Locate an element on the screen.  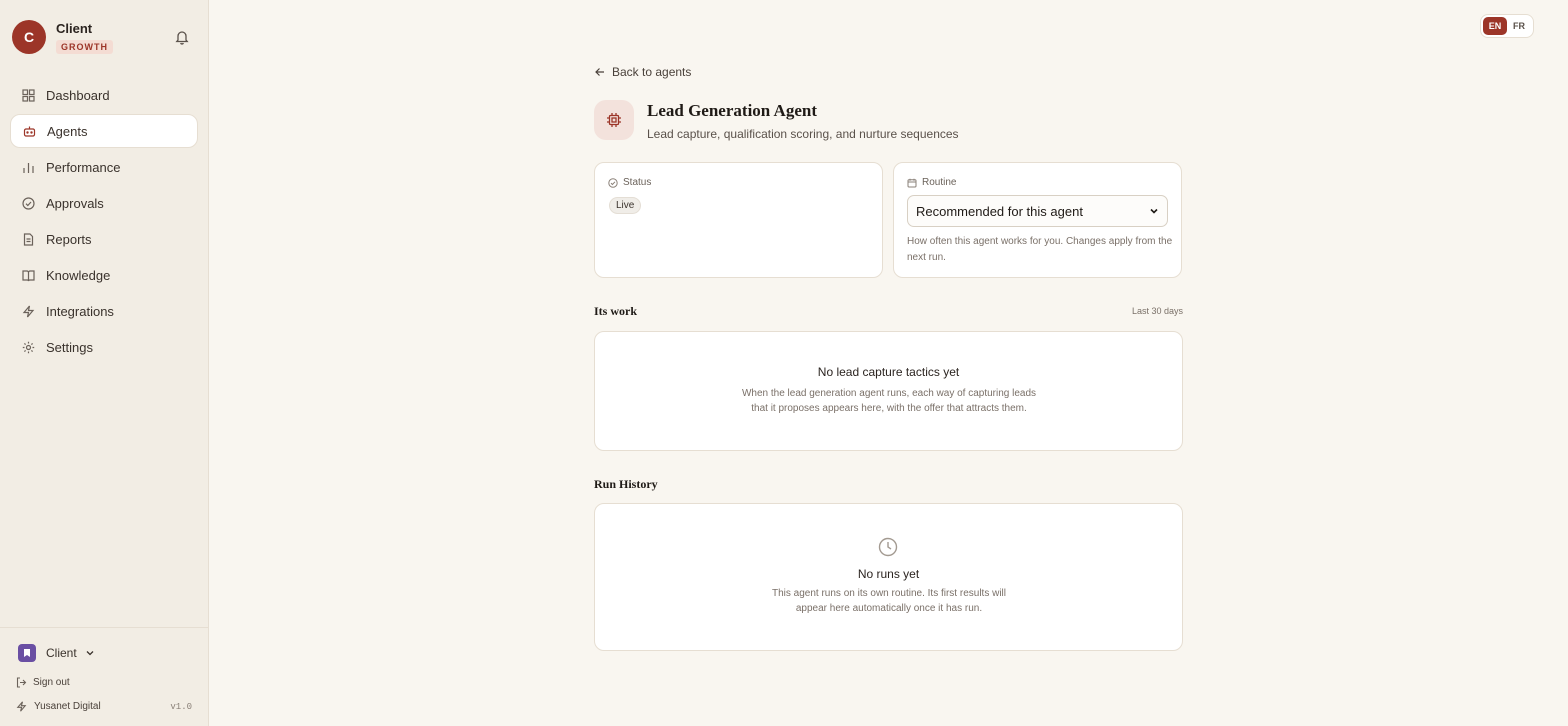
sidebar-item-label: Settings is located at coordinates (69, 347).